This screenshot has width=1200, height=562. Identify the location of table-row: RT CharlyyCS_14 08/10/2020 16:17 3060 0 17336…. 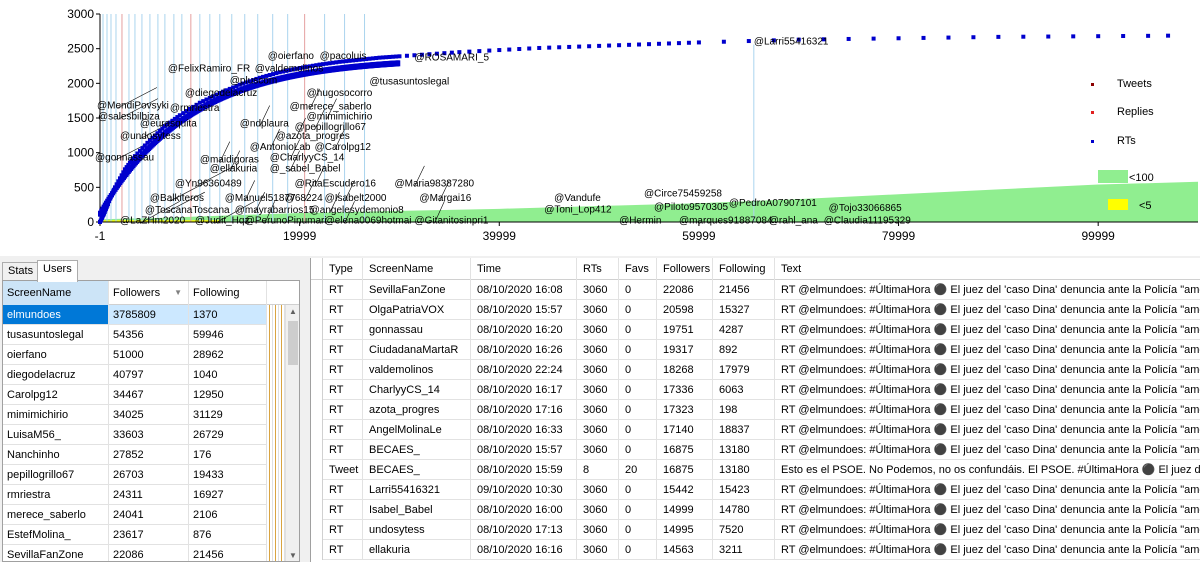
(755, 390).